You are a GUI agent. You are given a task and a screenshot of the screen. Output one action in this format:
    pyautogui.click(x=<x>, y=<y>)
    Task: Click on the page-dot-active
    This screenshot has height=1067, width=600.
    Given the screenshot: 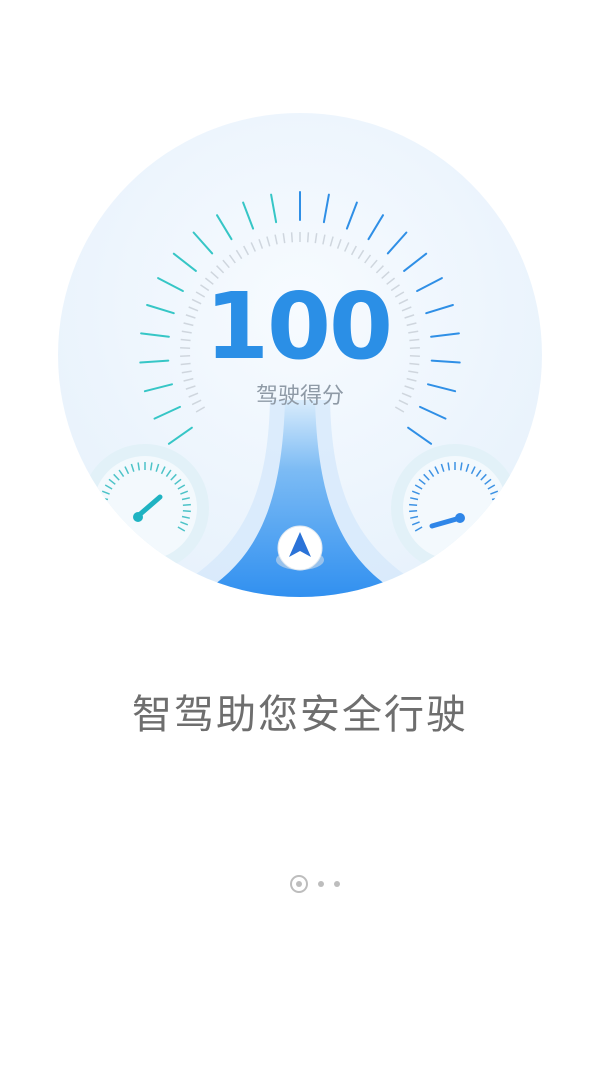 What is the action you would take?
    pyautogui.click(x=299, y=884)
    